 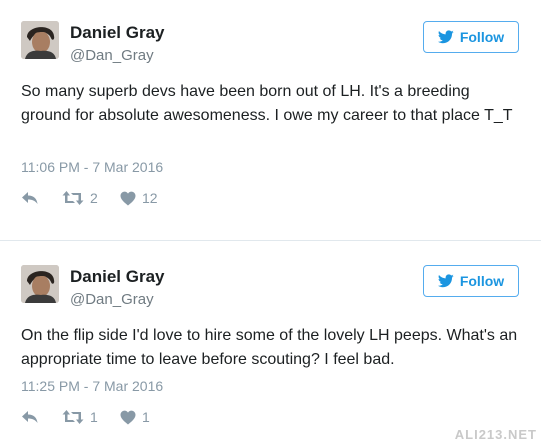 What do you see at coordinates (139, 198) in the screenshot?
I see `like-button: 12` at bounding box center [139, 198].